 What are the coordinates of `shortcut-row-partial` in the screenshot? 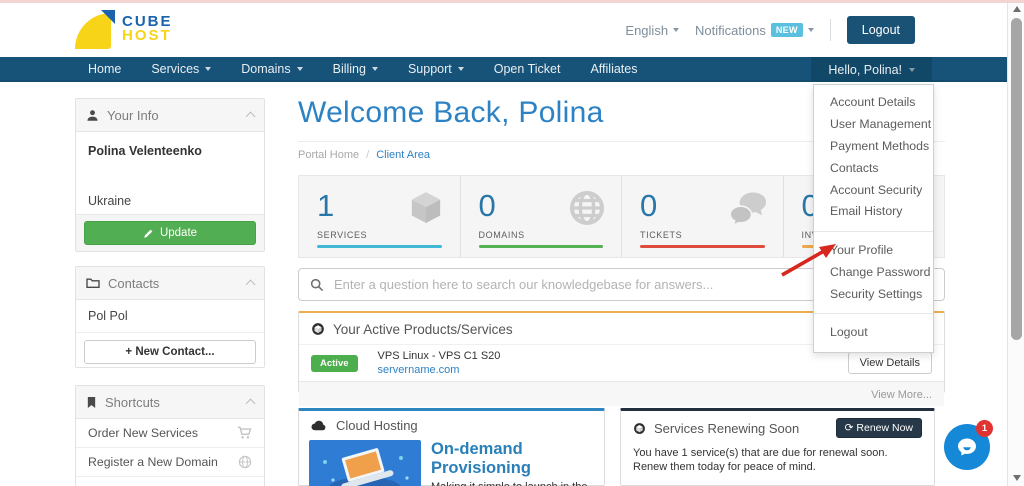 It's located at (170, 481).